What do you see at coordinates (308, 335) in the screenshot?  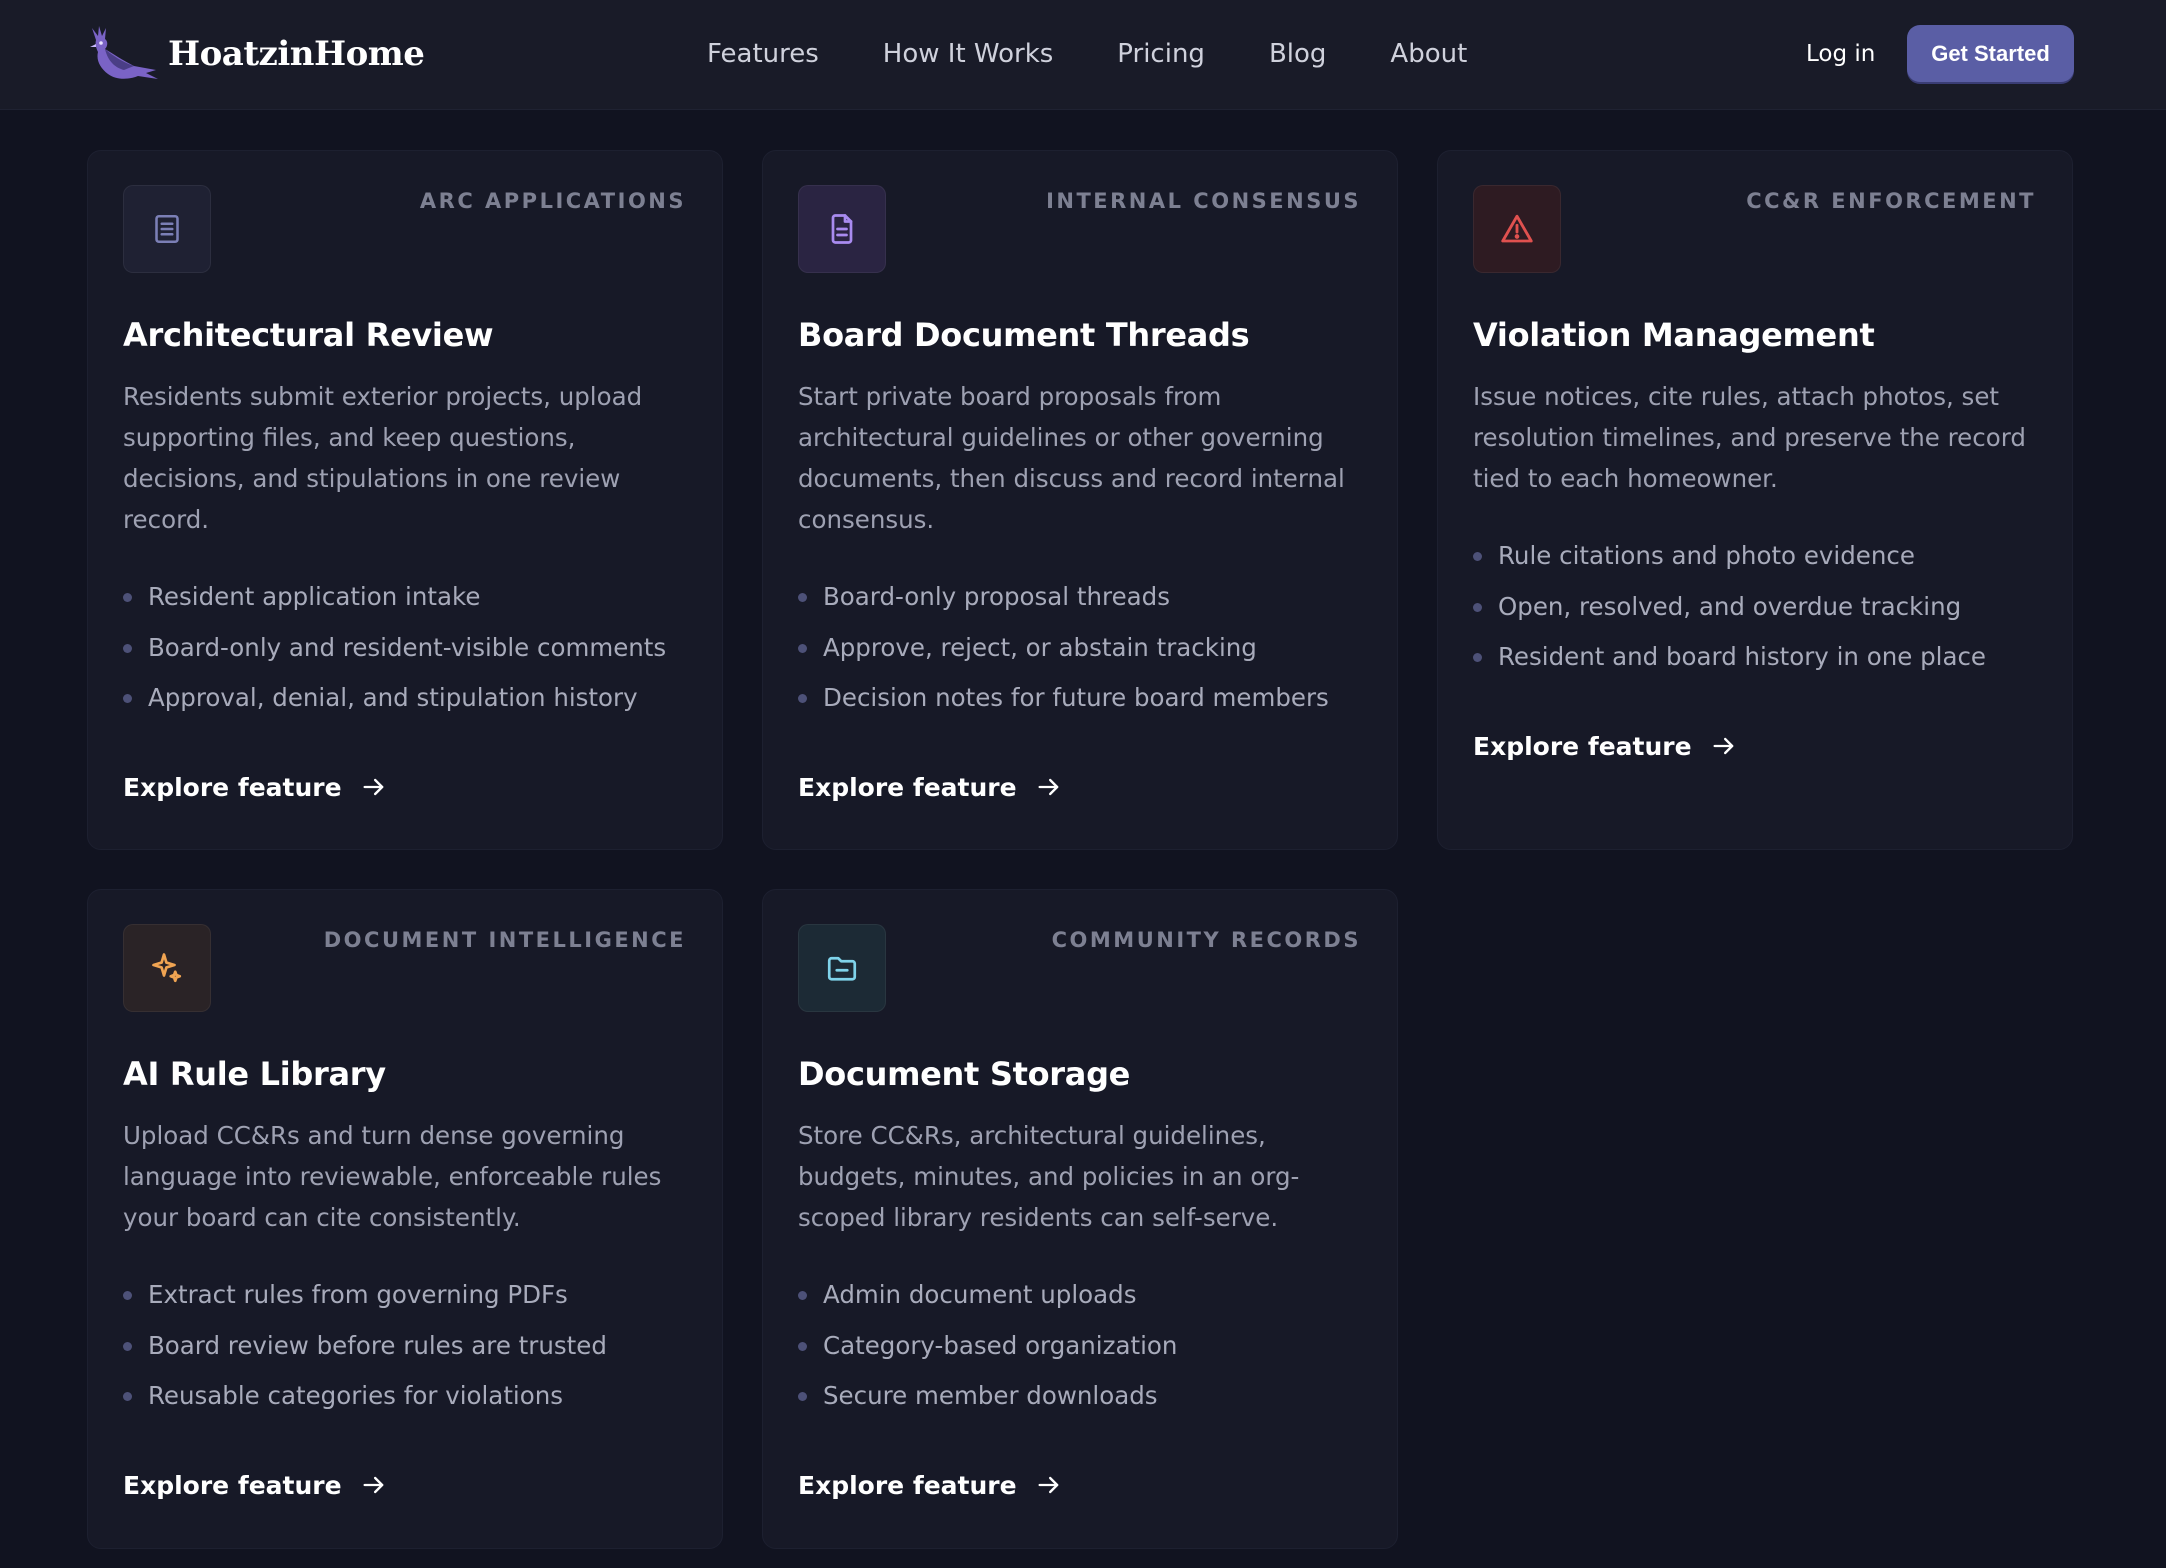 I see `card-title: Architectural Review` at bounding box center [308, 335].